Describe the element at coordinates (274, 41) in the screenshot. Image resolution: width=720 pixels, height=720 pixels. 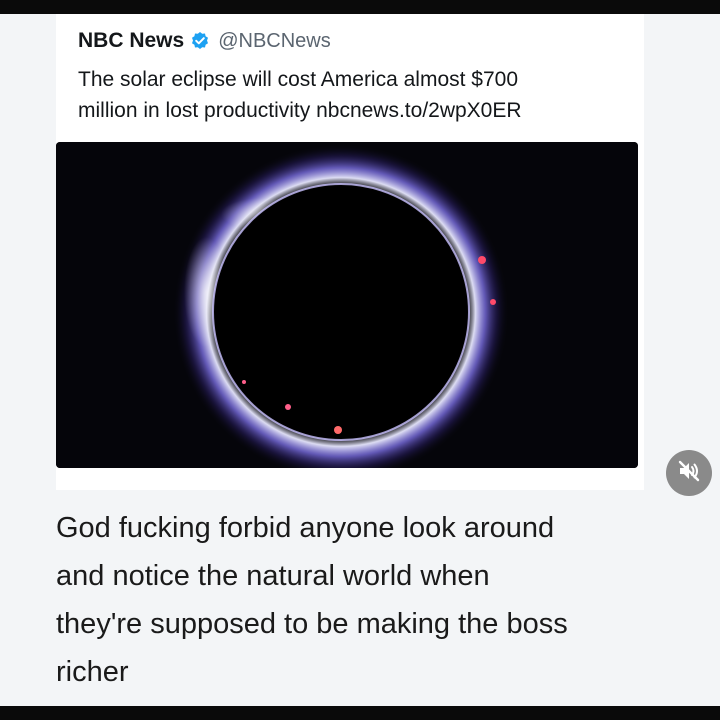
I see `tweet-author-handle: @NBCNews` at that location.